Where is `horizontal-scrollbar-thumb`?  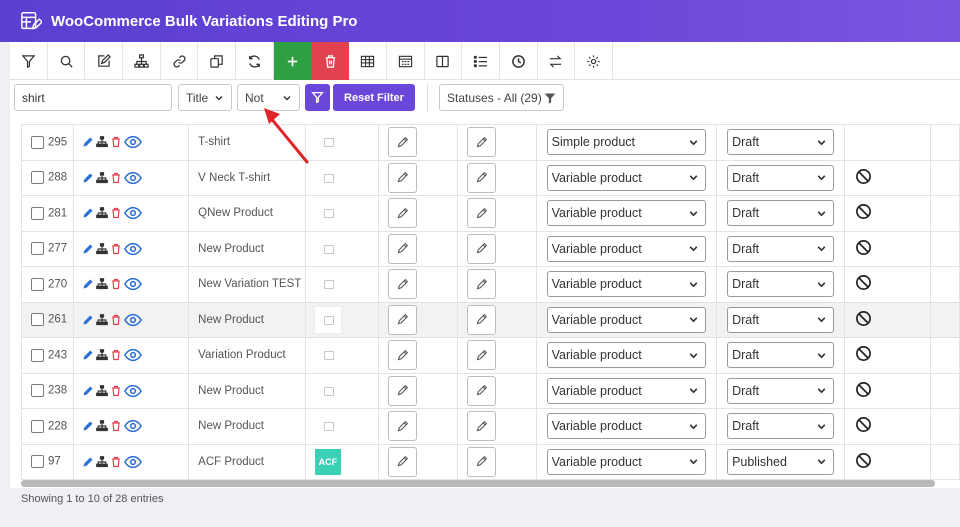
horizontal-scrollbar-thumb is located at coordinates (478, 483).